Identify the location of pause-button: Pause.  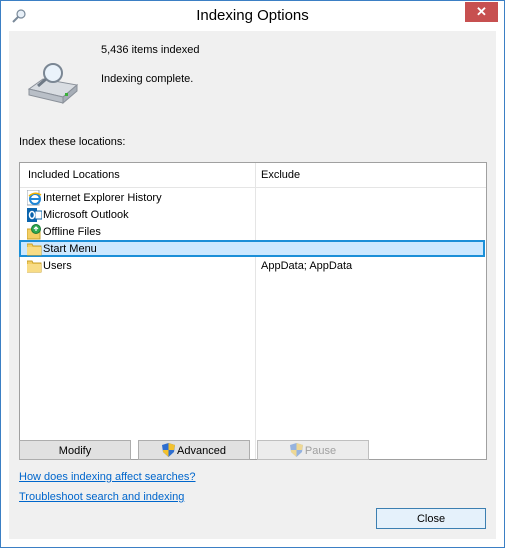
(313, 450).